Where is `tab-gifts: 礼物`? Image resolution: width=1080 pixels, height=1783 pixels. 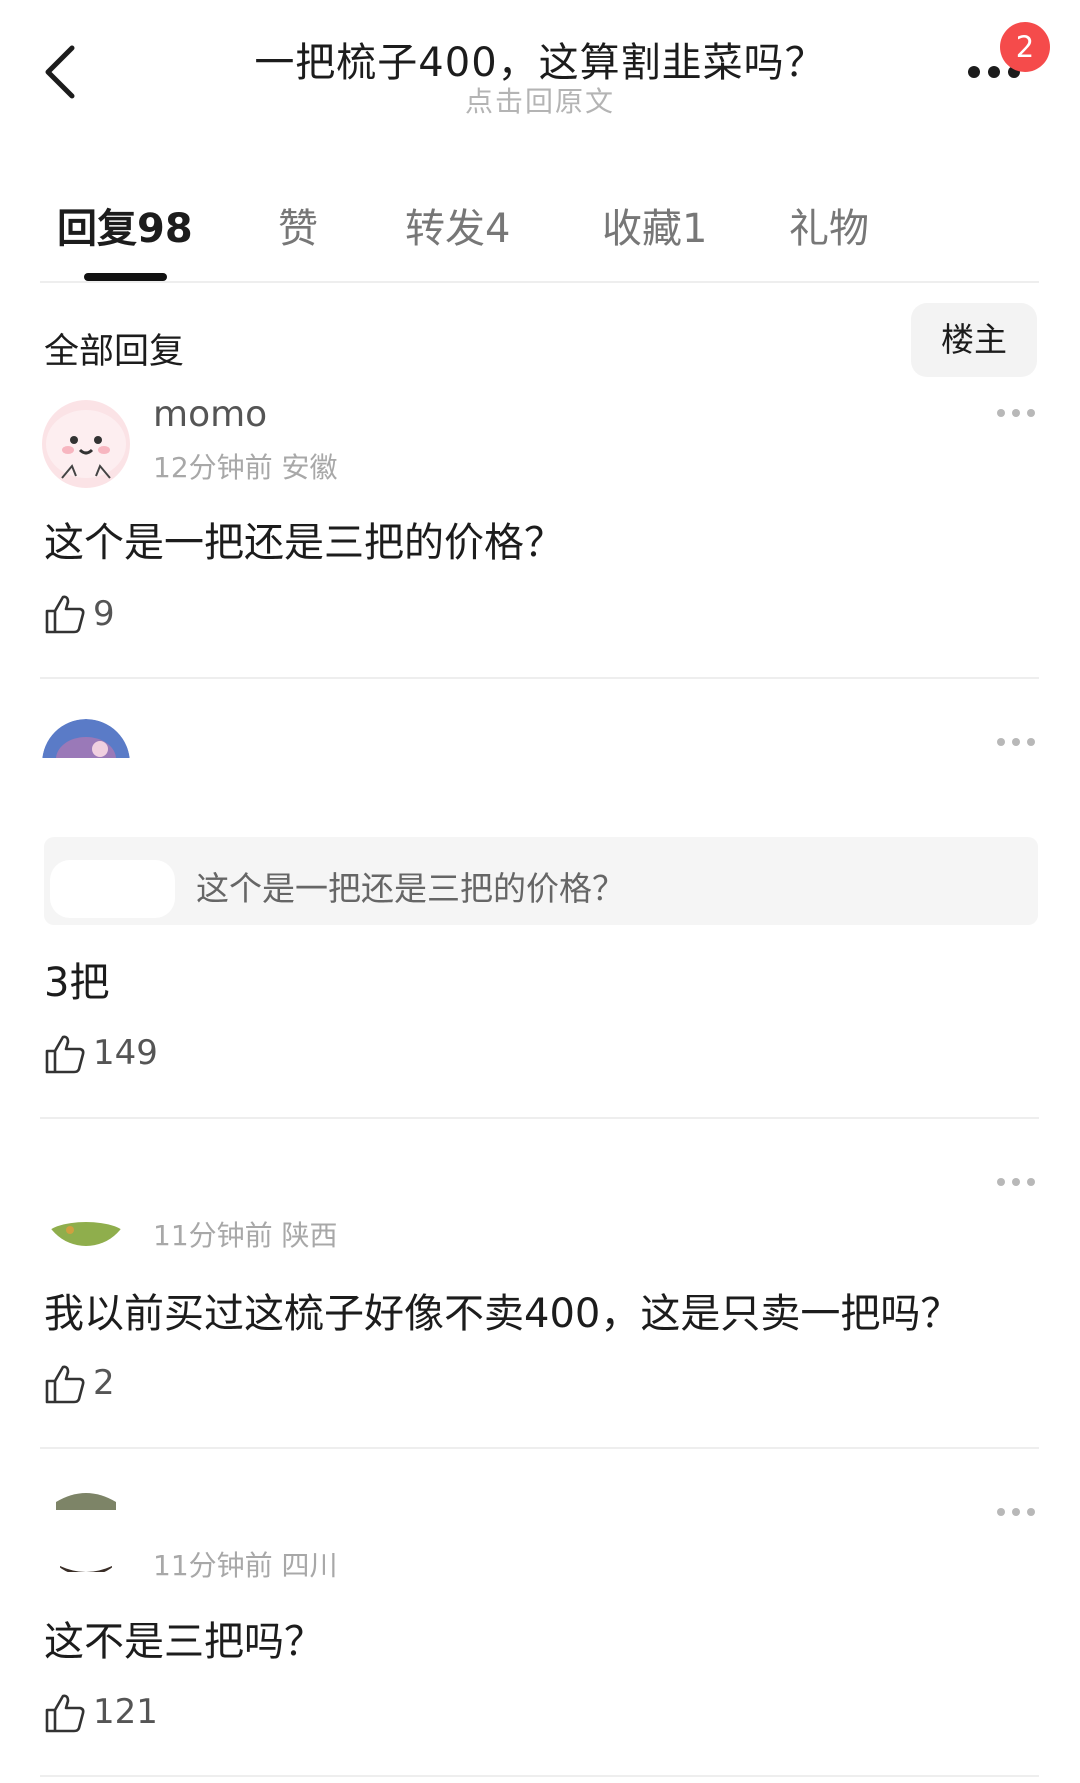 tab-gifts: 礼物 is located at coordinates (829, 225).